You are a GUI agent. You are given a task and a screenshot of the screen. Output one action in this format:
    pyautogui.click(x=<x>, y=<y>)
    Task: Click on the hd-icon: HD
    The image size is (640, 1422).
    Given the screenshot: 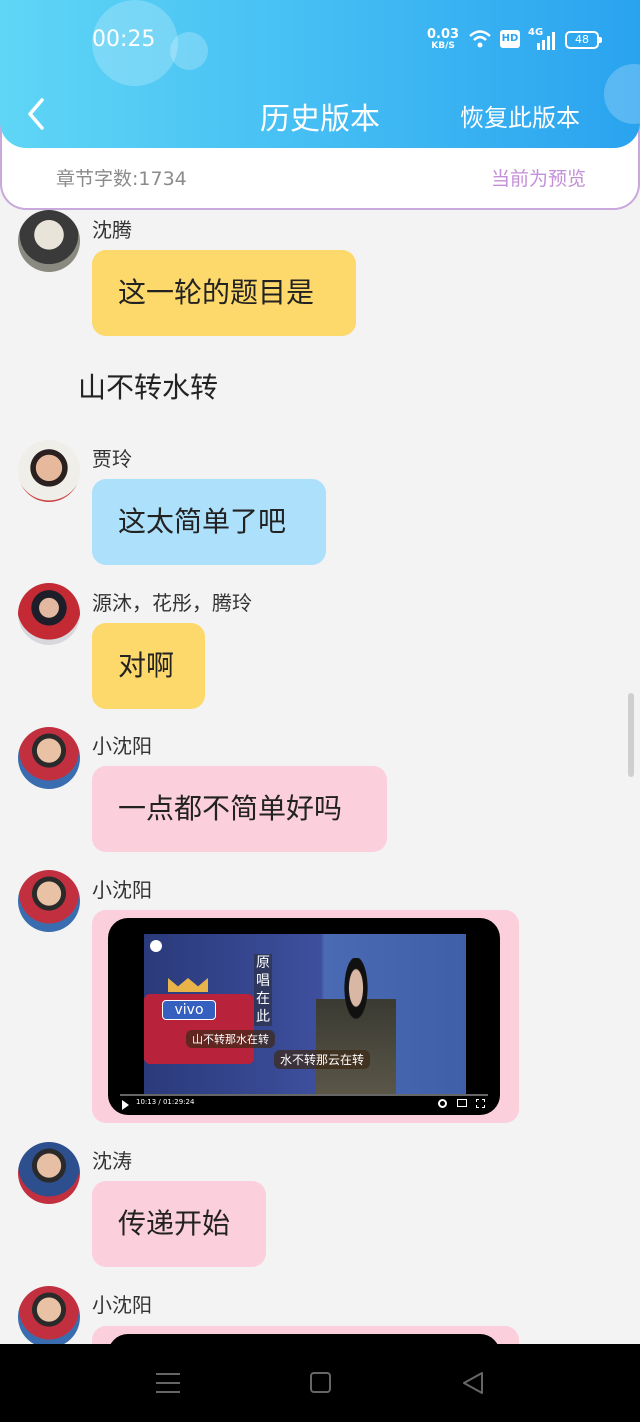 What is the action you would take?
    pyautogui.click(x=510, y=39)
    